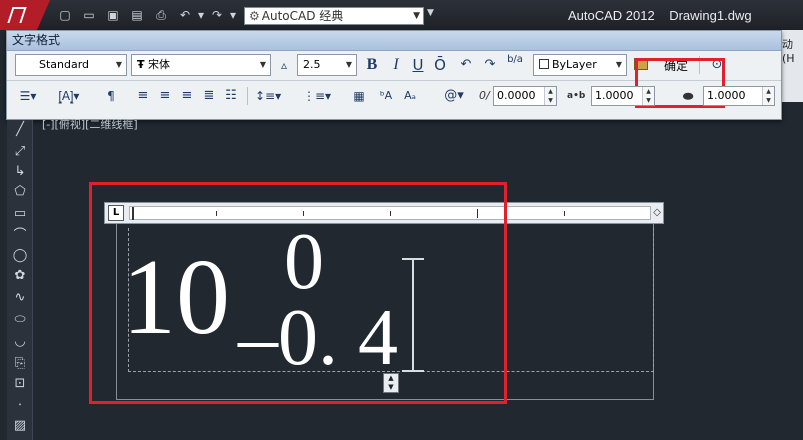  I want to click on width-factor-input: 1.0000 ▲ ▼, so click(739, 96).